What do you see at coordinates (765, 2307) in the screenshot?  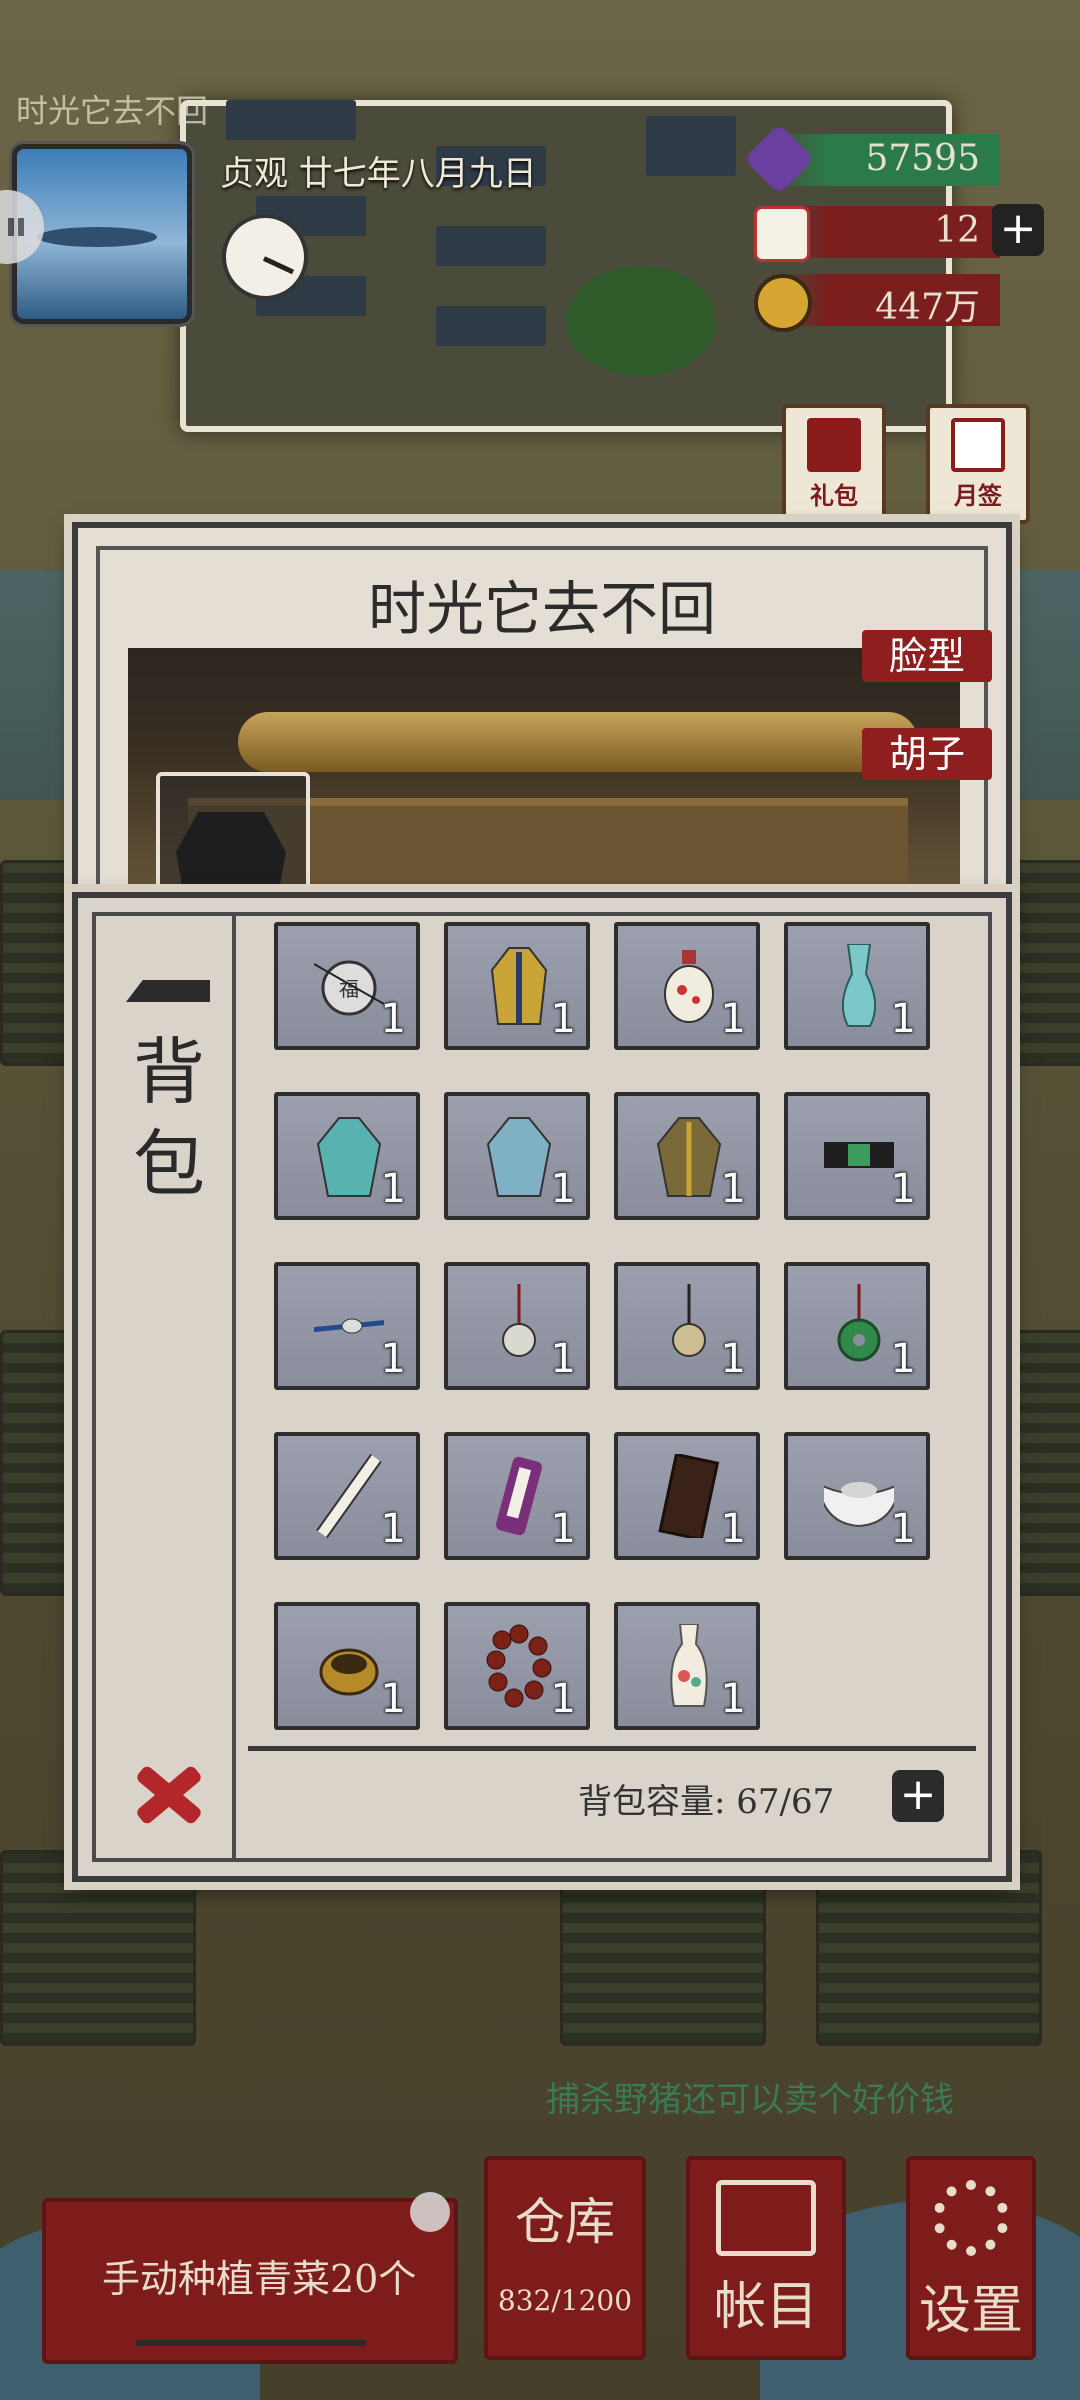 I see `ledger-label: 帐目` at bounding box center [765, 2307].